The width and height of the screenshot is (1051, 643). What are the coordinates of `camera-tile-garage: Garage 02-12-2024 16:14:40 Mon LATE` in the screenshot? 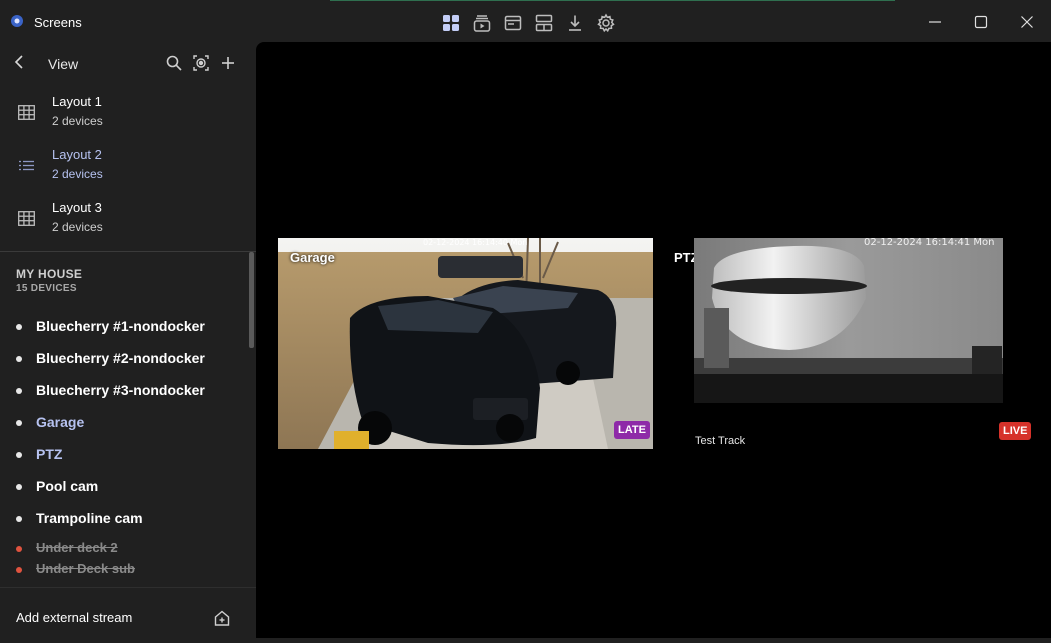 It's located at (465, 343).